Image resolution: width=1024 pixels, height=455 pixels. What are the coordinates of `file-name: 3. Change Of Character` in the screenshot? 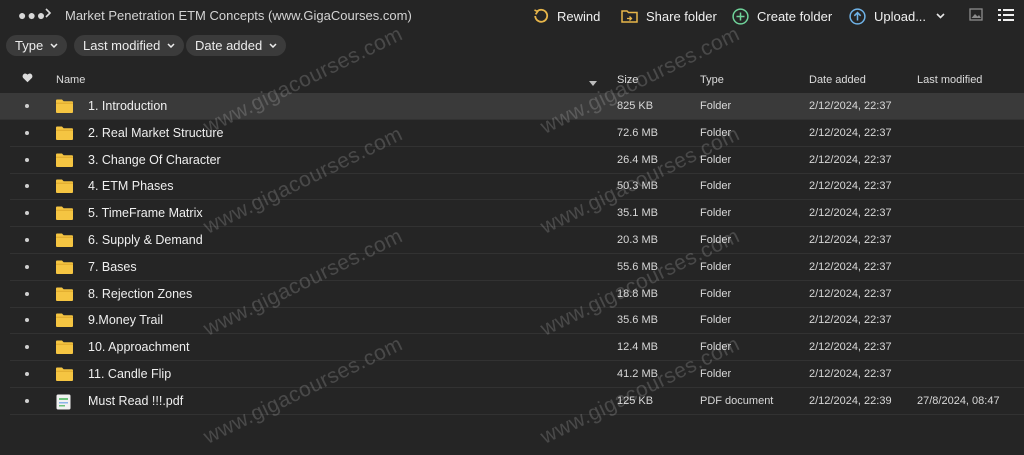 It's located at (154, 160).